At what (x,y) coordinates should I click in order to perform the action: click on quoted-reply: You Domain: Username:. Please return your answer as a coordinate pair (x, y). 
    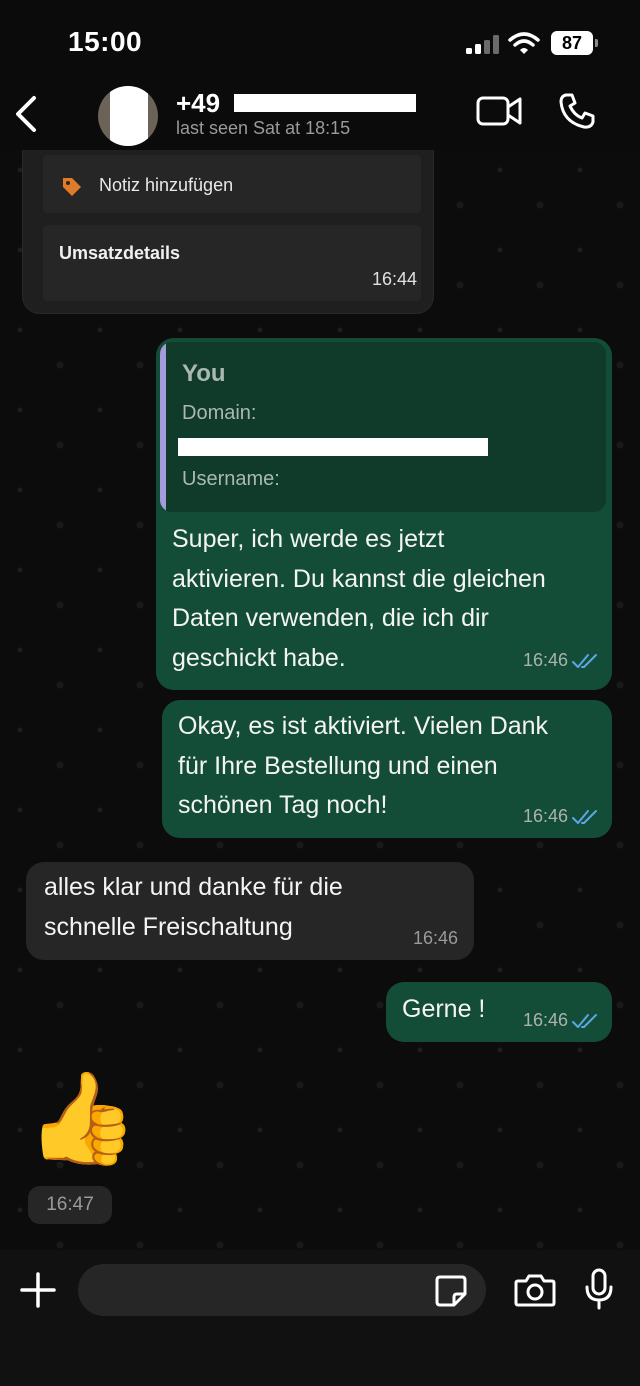
    Looking at the image, I should click on (383, 427).